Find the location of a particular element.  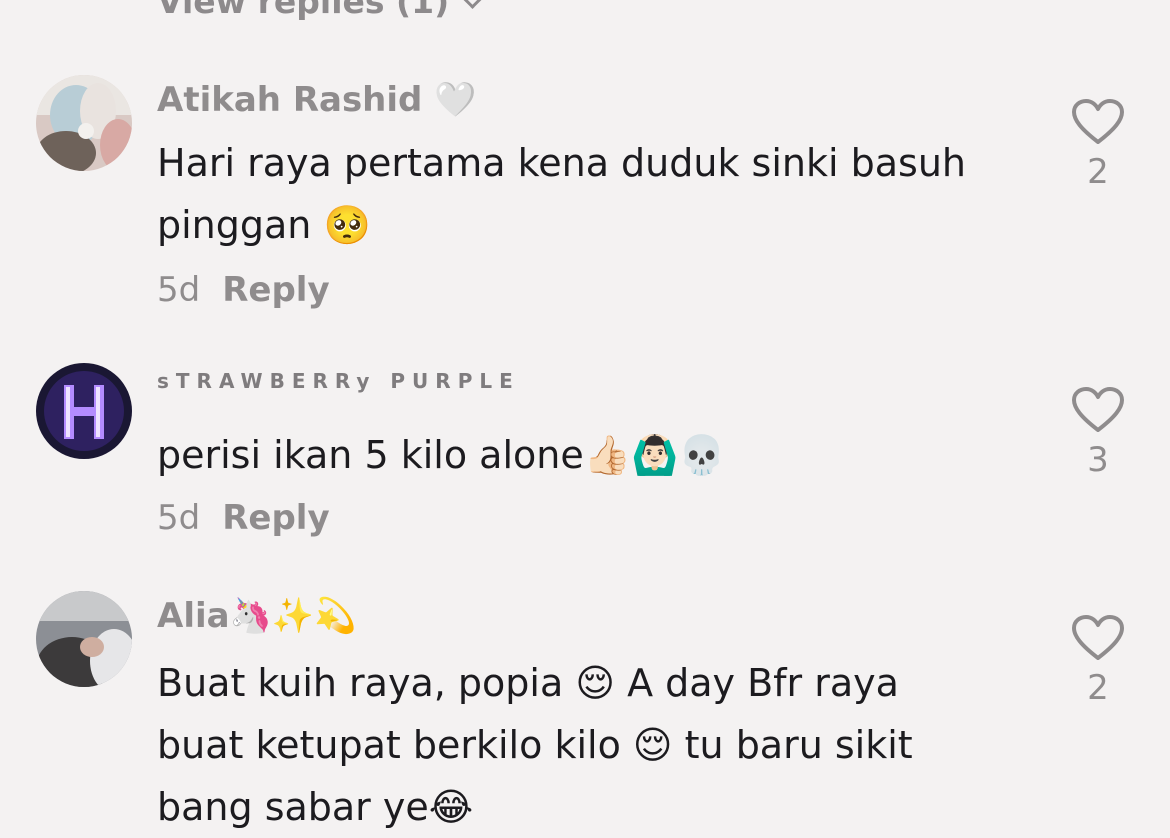

comment-line: perisi ikan 5 kilo alone is located at coordinates (370, 455).